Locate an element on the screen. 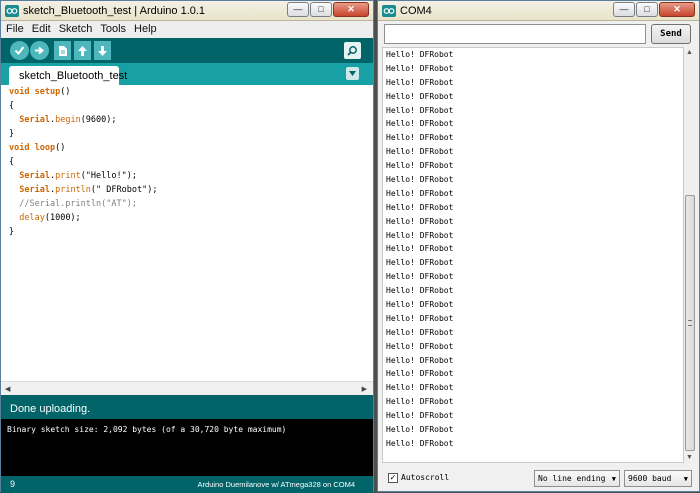  autoscroll-label: Autoscroll is located at coordinates (425, 477).